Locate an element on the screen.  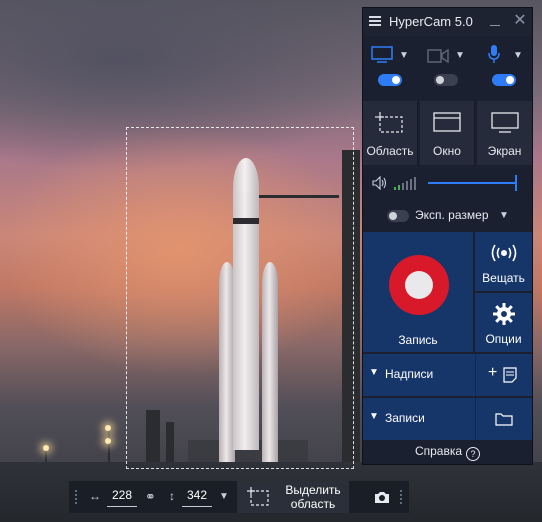
recordings-label: Записи is located at coordinates (405, 418).